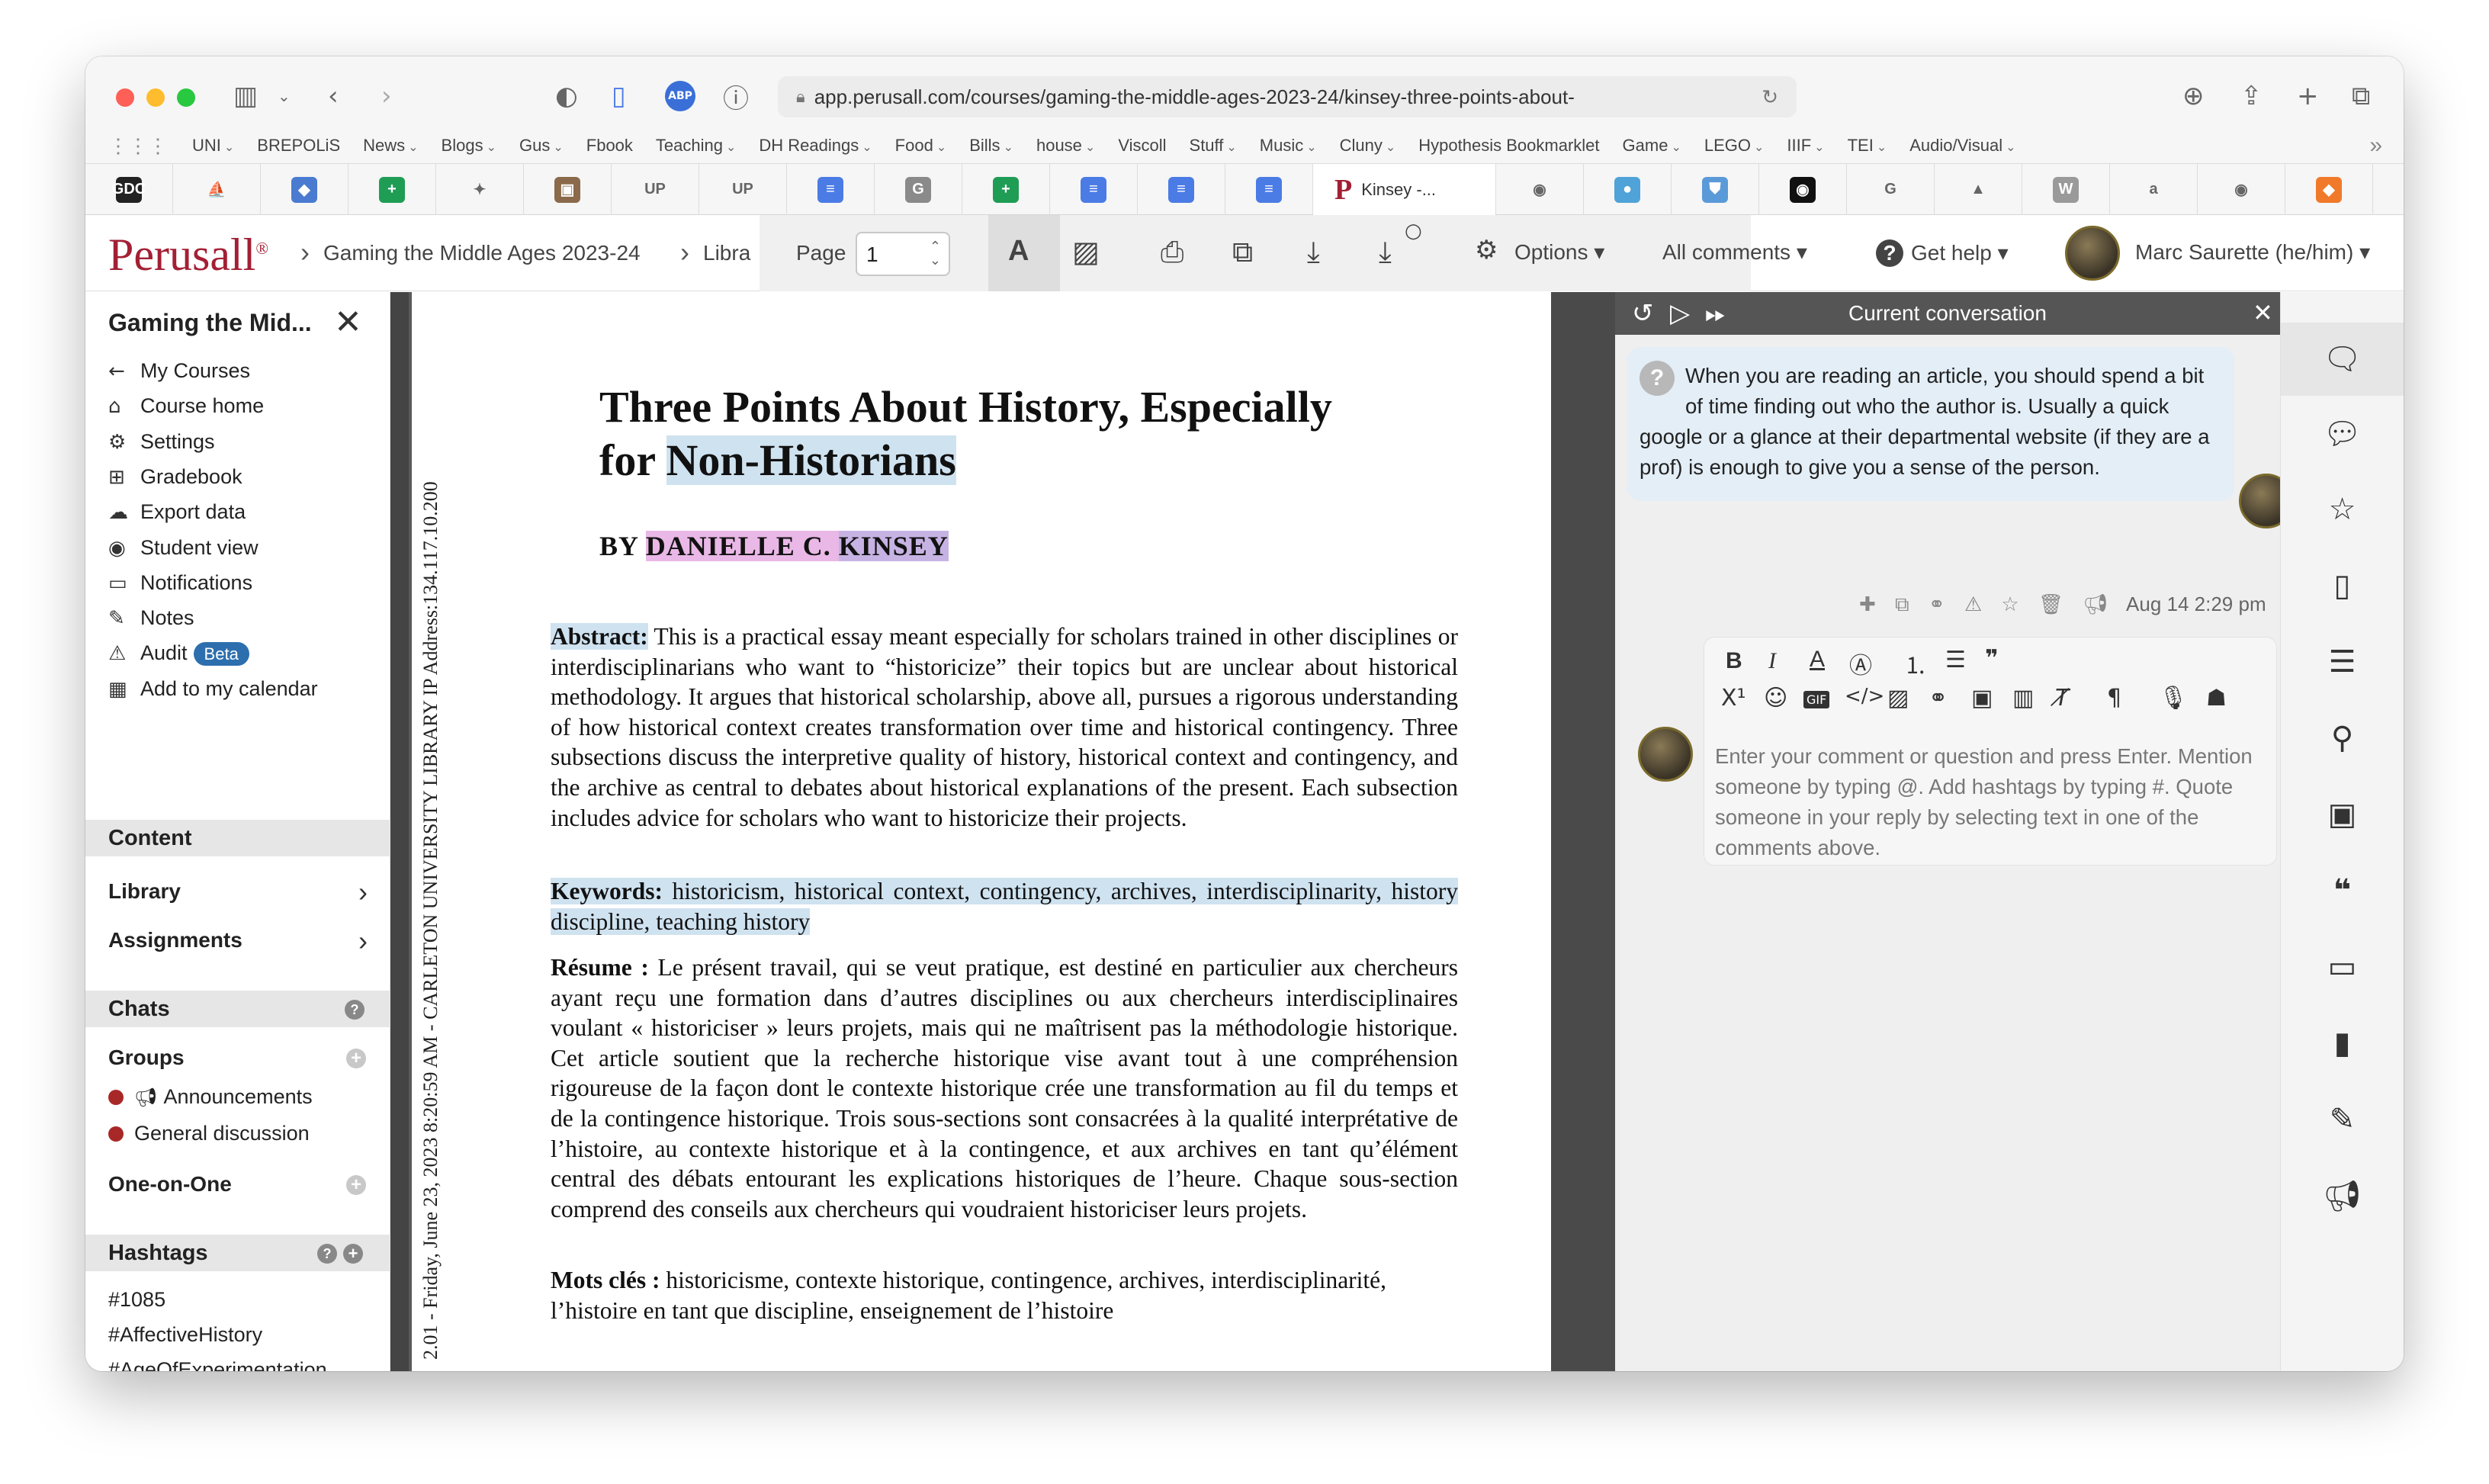 This screenshot has height=1484, width=2489. I want to click on comments-filter-menu: All comments ▾, so click(1734, 252).